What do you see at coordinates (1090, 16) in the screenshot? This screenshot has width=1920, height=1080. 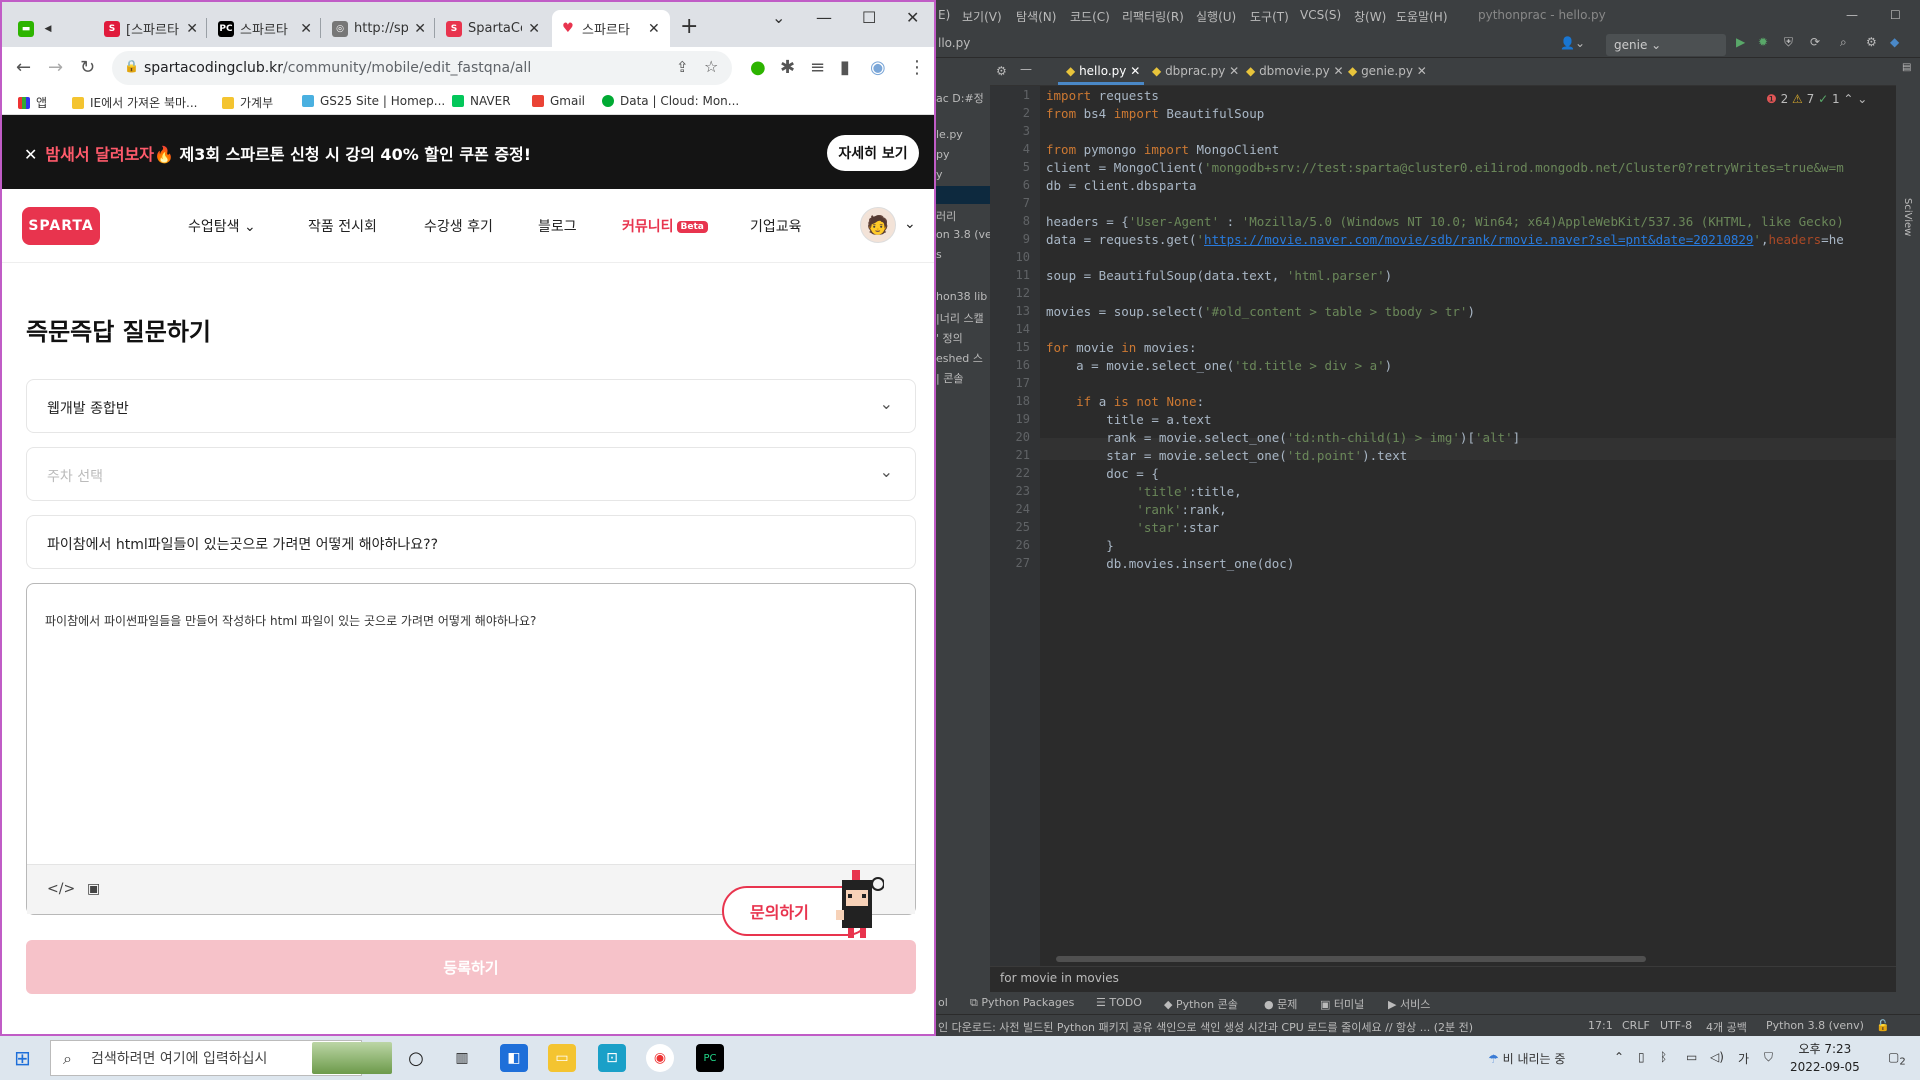 I see `menu-code: 코드(C)` at bounding box center [1090, 16].